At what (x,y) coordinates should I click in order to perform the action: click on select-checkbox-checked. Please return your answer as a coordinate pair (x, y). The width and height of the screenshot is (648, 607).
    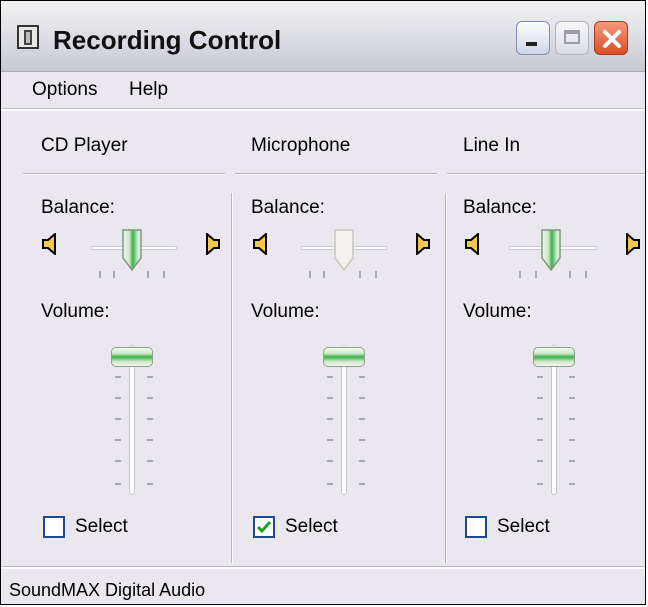
    Looking at the image, I should click on (264, 527).